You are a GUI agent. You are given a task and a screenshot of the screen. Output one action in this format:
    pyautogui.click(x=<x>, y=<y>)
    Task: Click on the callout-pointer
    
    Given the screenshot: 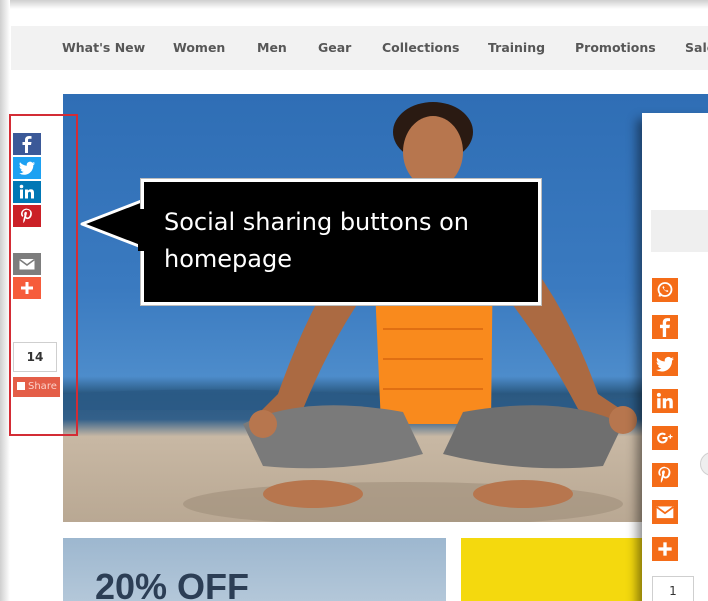 What is the action you would take?
    pyautogui.click(x=113, y=224)
    